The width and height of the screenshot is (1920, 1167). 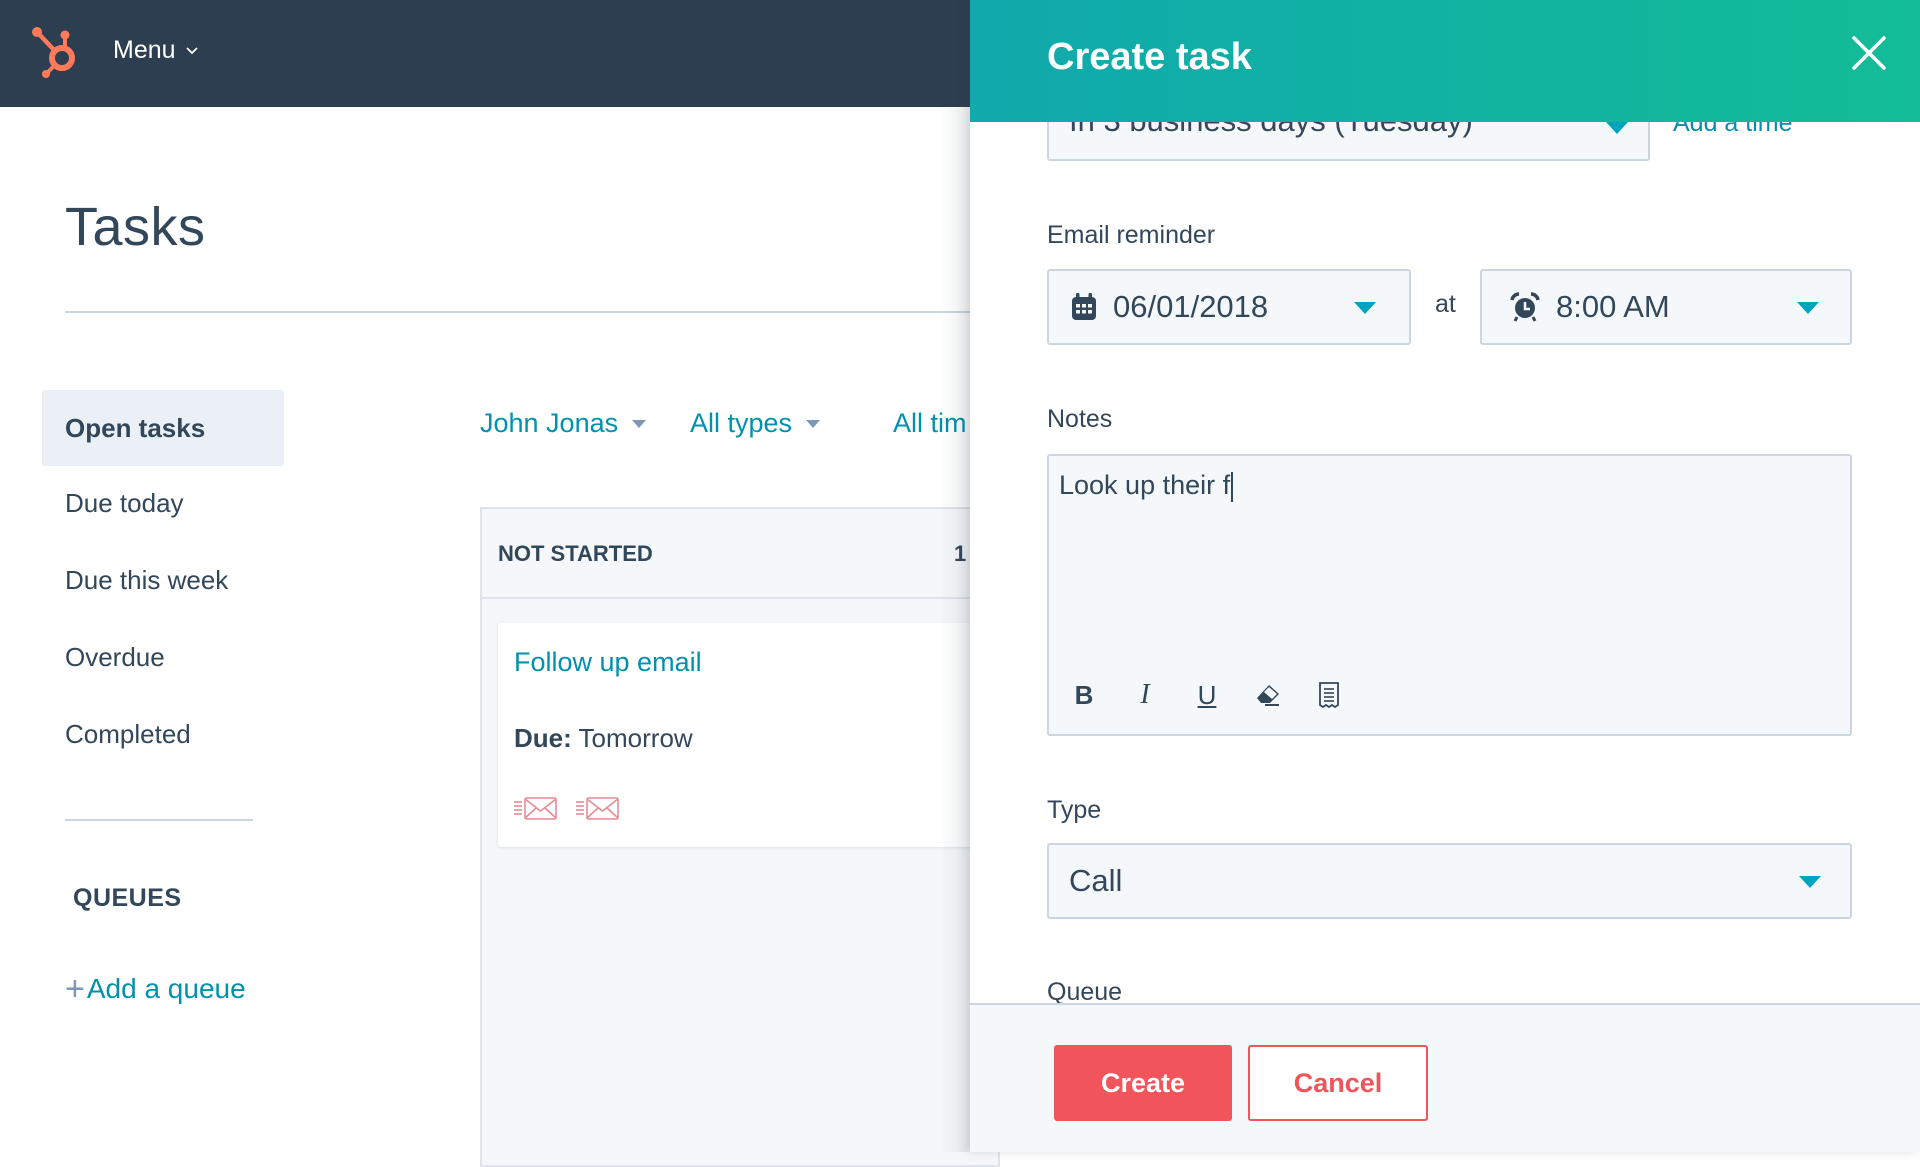 I want to click on type-filter-label: All types, so click(x=741, y=423).